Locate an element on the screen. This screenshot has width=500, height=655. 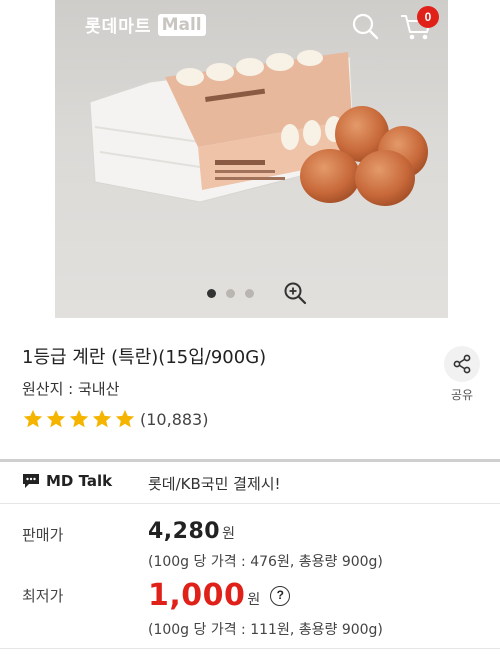
product-rating: (10,883) is located at coordinates (115, 419).